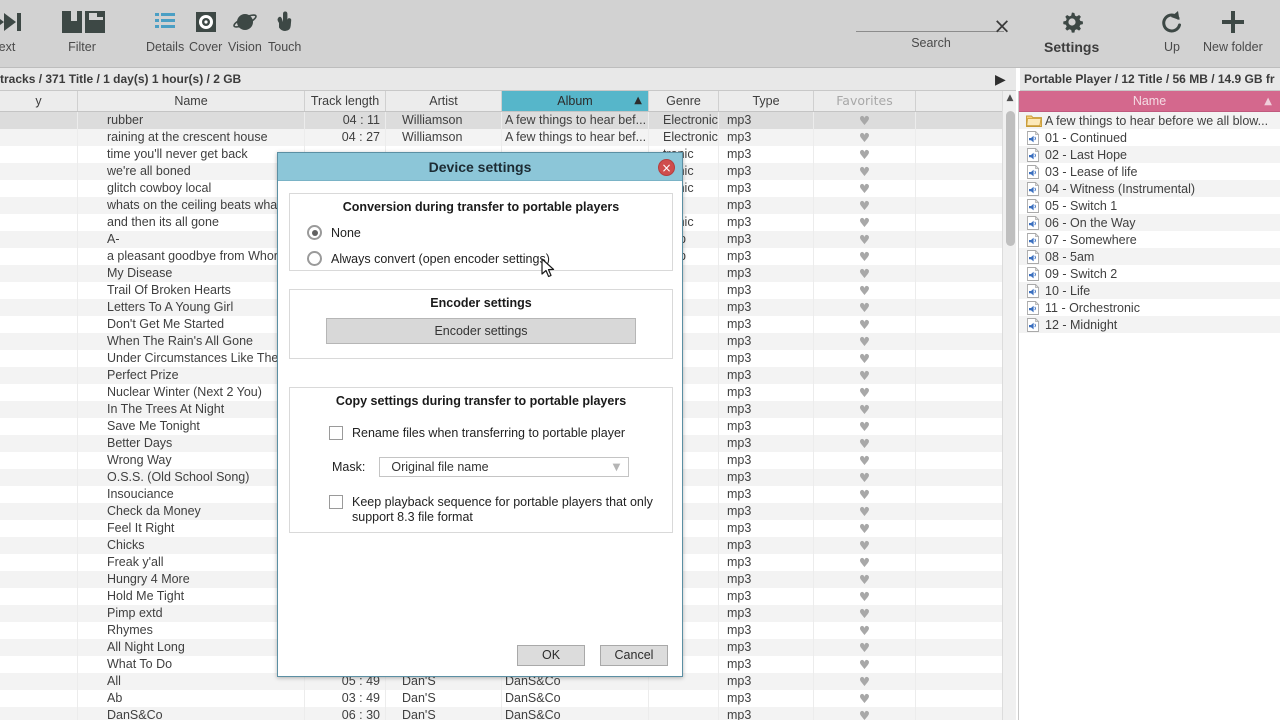 The image size is (1280, 720). Describe the element at coordinates (1149, 171) in the screenshot. I see `list-item: 03 - Lease of life` at that location.